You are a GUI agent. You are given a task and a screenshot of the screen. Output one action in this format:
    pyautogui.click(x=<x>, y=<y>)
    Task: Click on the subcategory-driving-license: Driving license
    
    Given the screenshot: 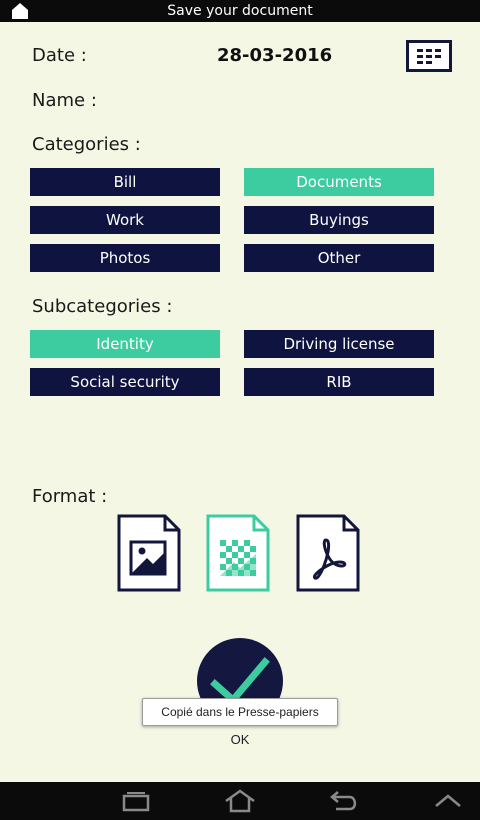 What is the action you would take?
    pyautogui.click(x=339, y=344)
    